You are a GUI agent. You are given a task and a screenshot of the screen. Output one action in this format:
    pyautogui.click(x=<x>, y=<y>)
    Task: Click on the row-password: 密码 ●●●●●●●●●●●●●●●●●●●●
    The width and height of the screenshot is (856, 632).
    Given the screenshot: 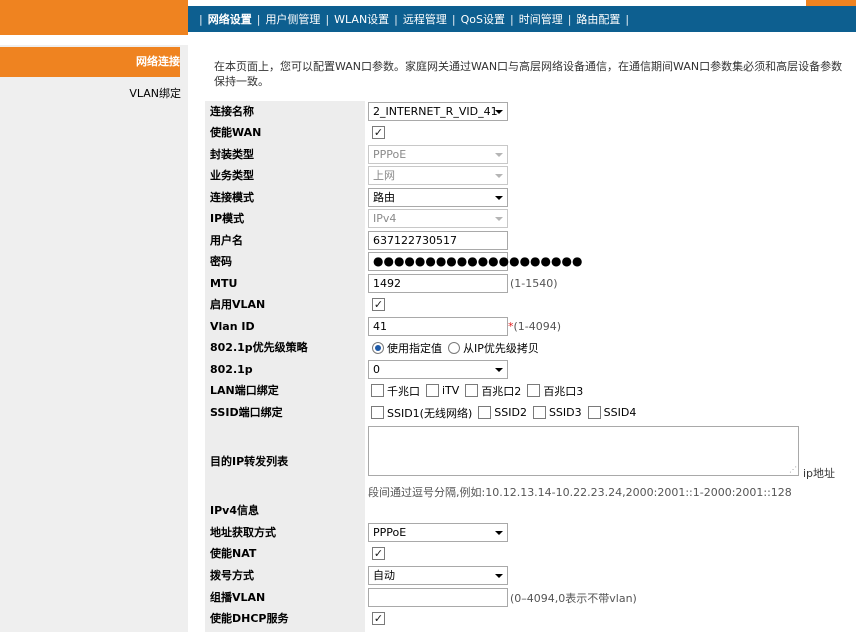 What is the action you would take?
    pyautogui.click(x=525, y=261)
    